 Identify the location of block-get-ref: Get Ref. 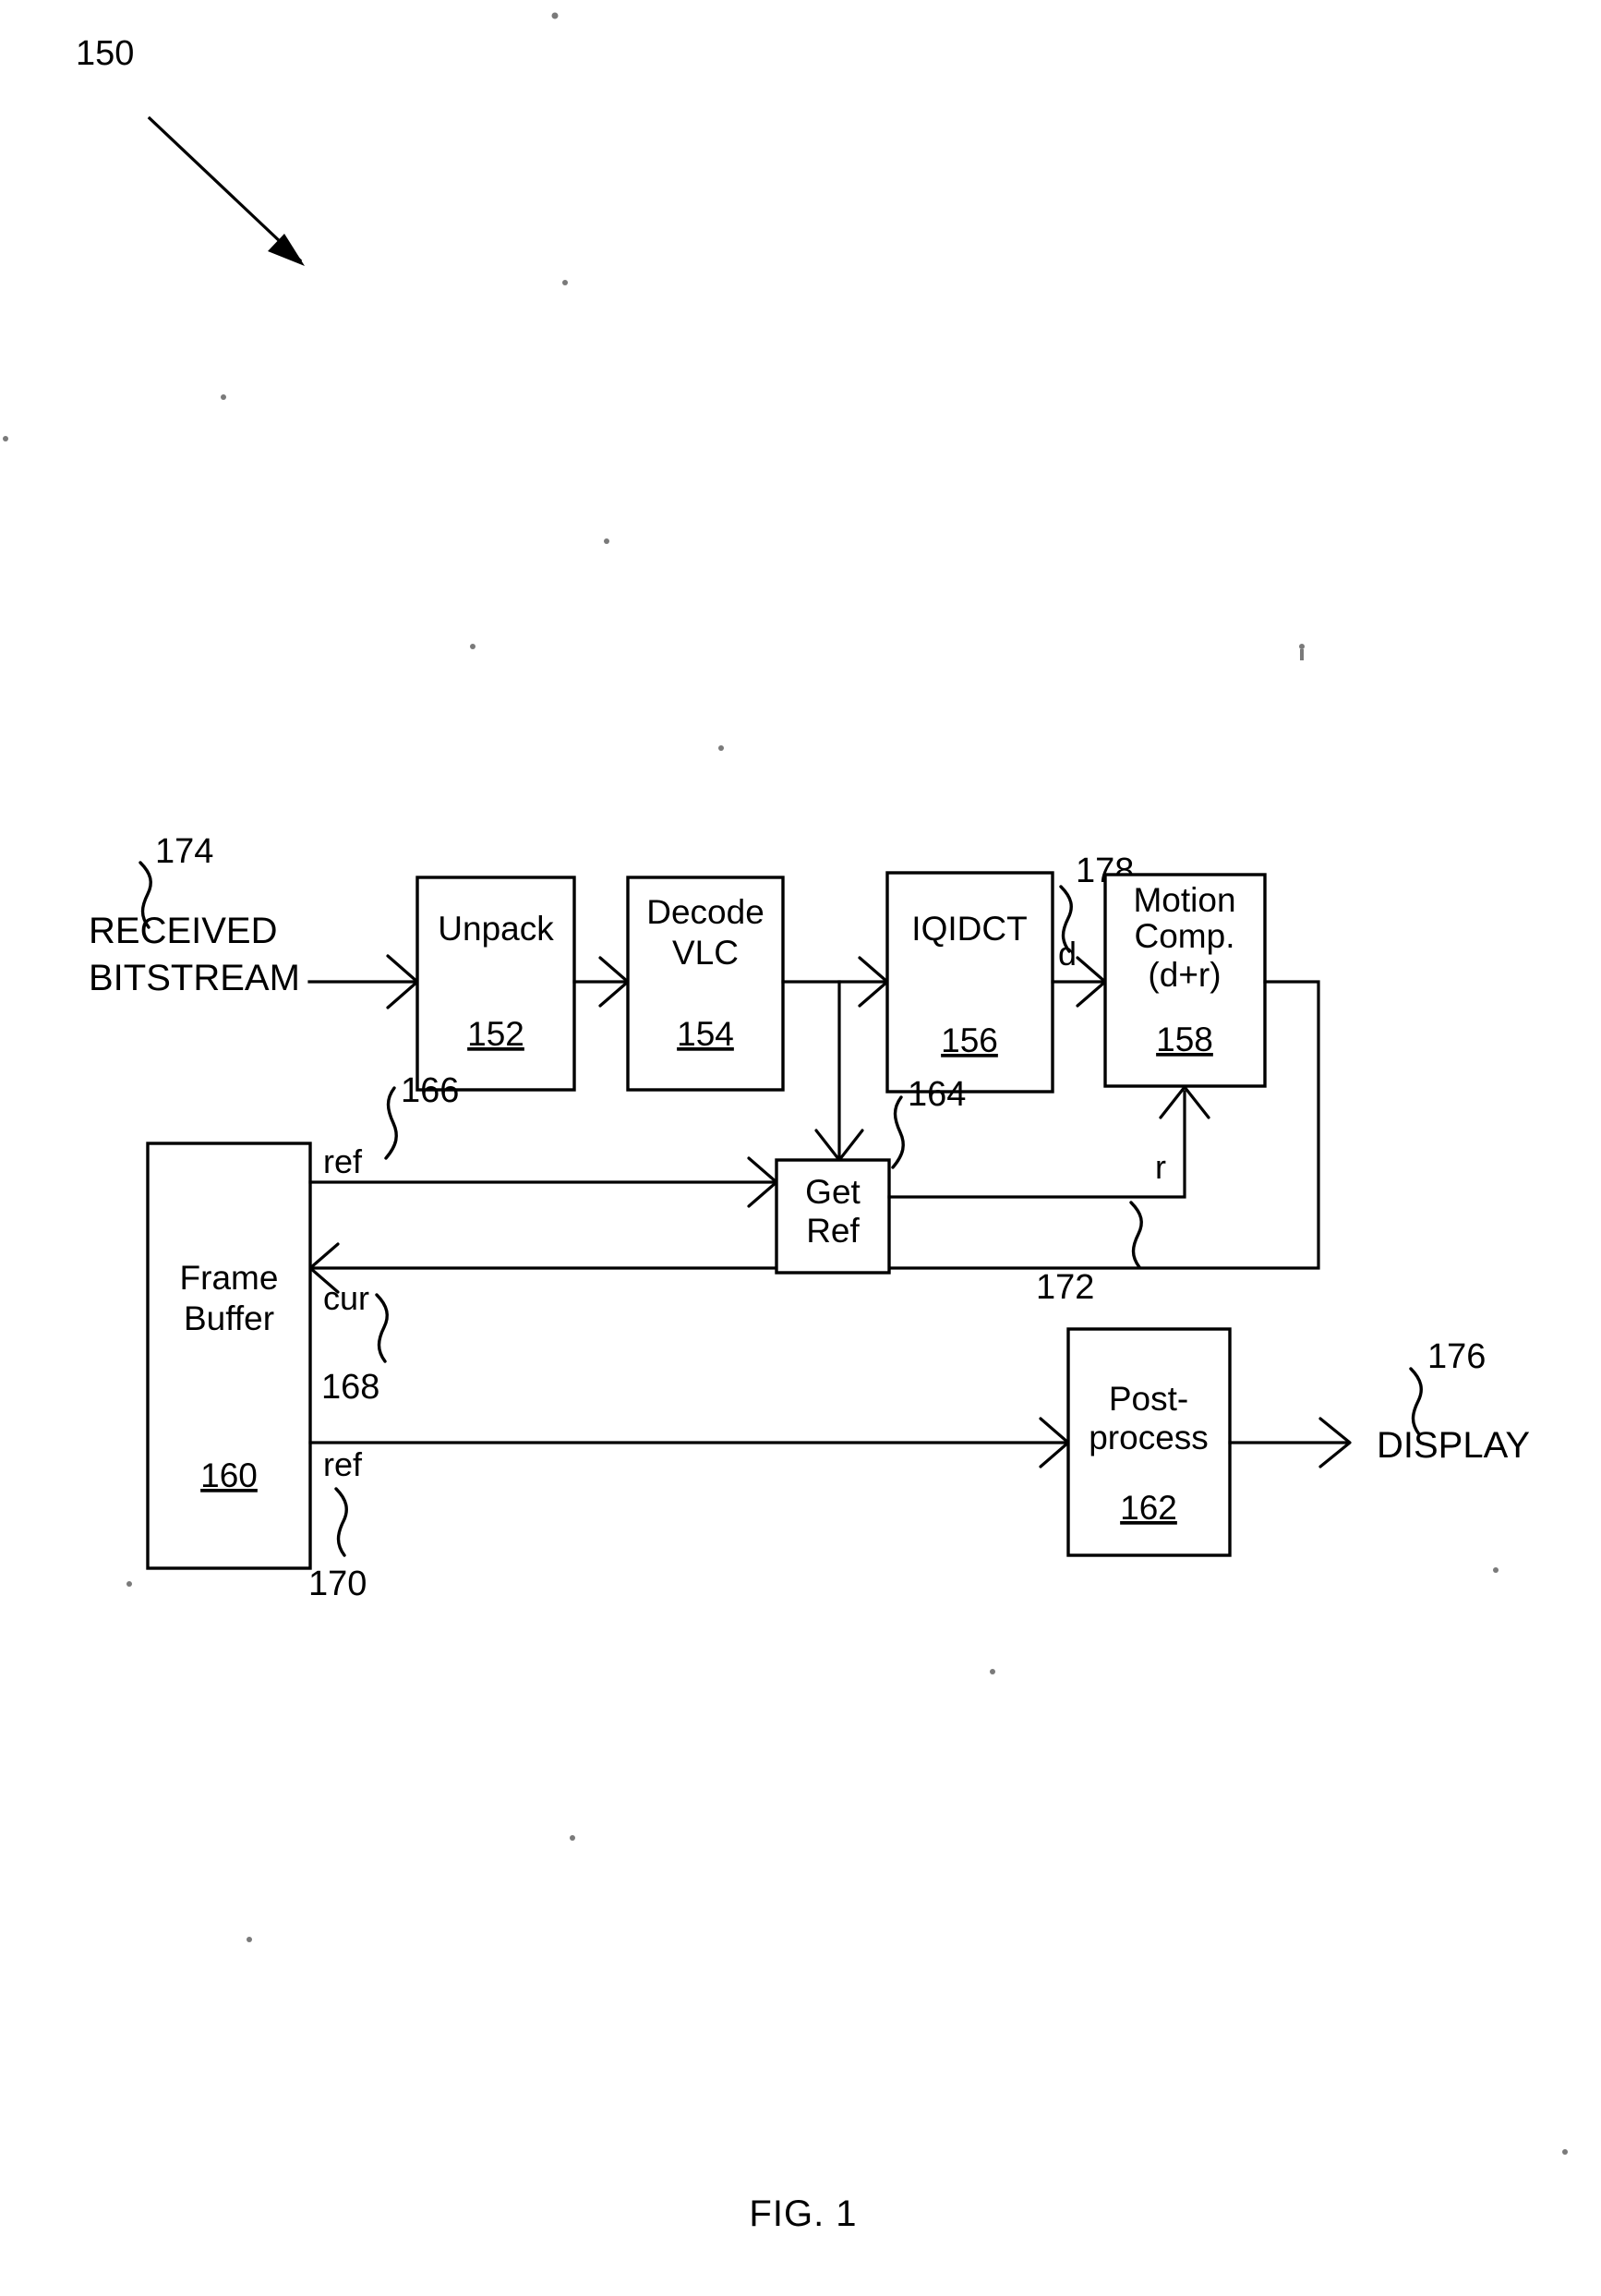
(833, 1216).